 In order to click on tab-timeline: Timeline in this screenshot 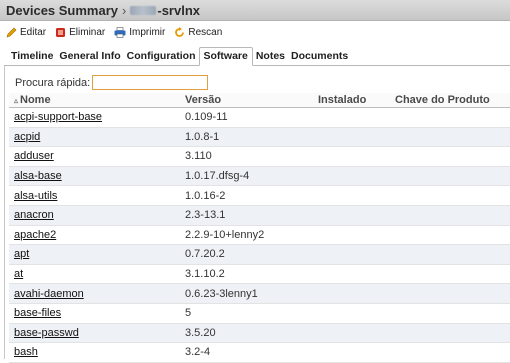, I will do `click(32, 57)`.